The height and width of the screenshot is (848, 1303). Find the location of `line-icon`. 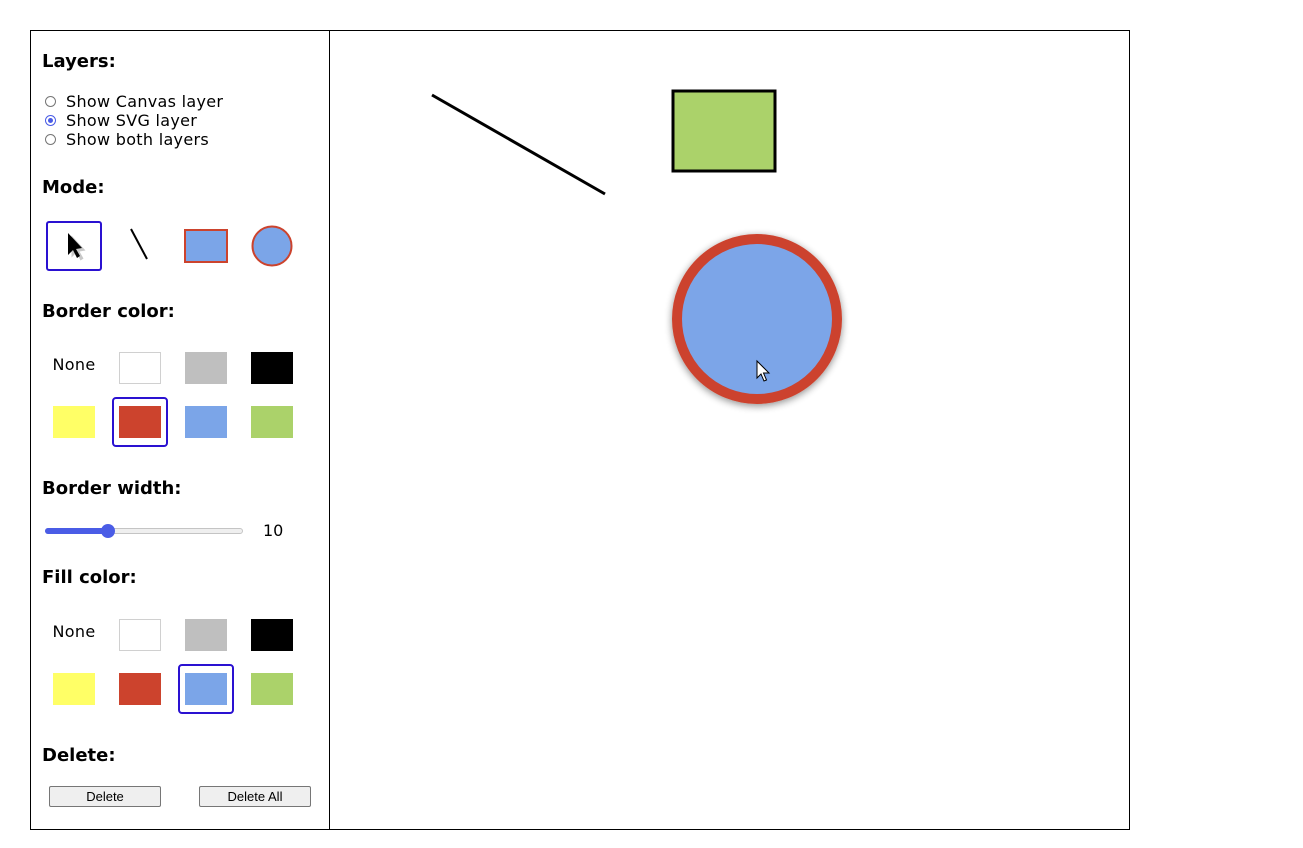

line-icon is located at coordinates (139, 244).